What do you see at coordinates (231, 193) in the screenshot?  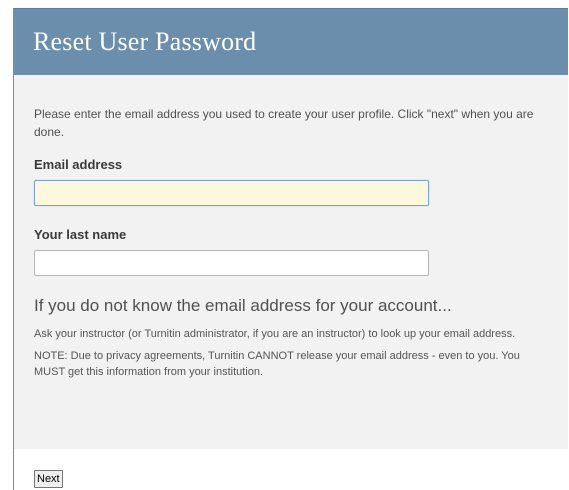 I see `email-field` at bounding box center [231, 193].